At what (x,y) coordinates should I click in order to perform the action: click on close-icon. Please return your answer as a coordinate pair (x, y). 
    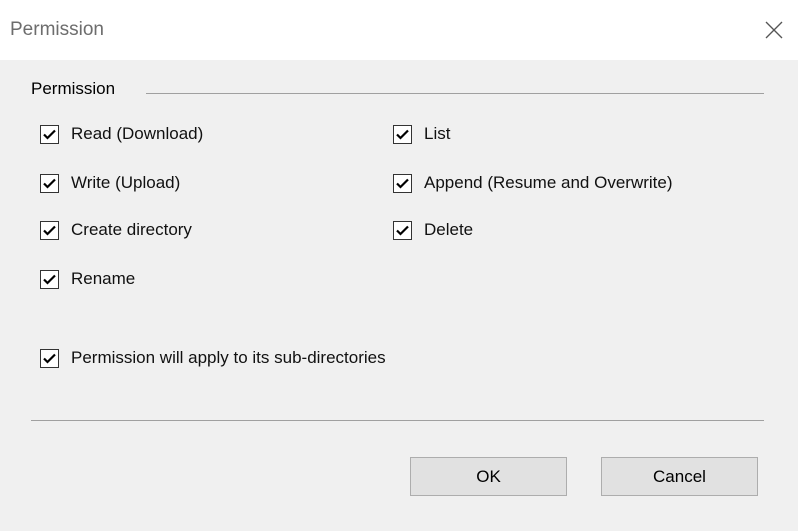
    Looking at the image, I should click on (774, 30).